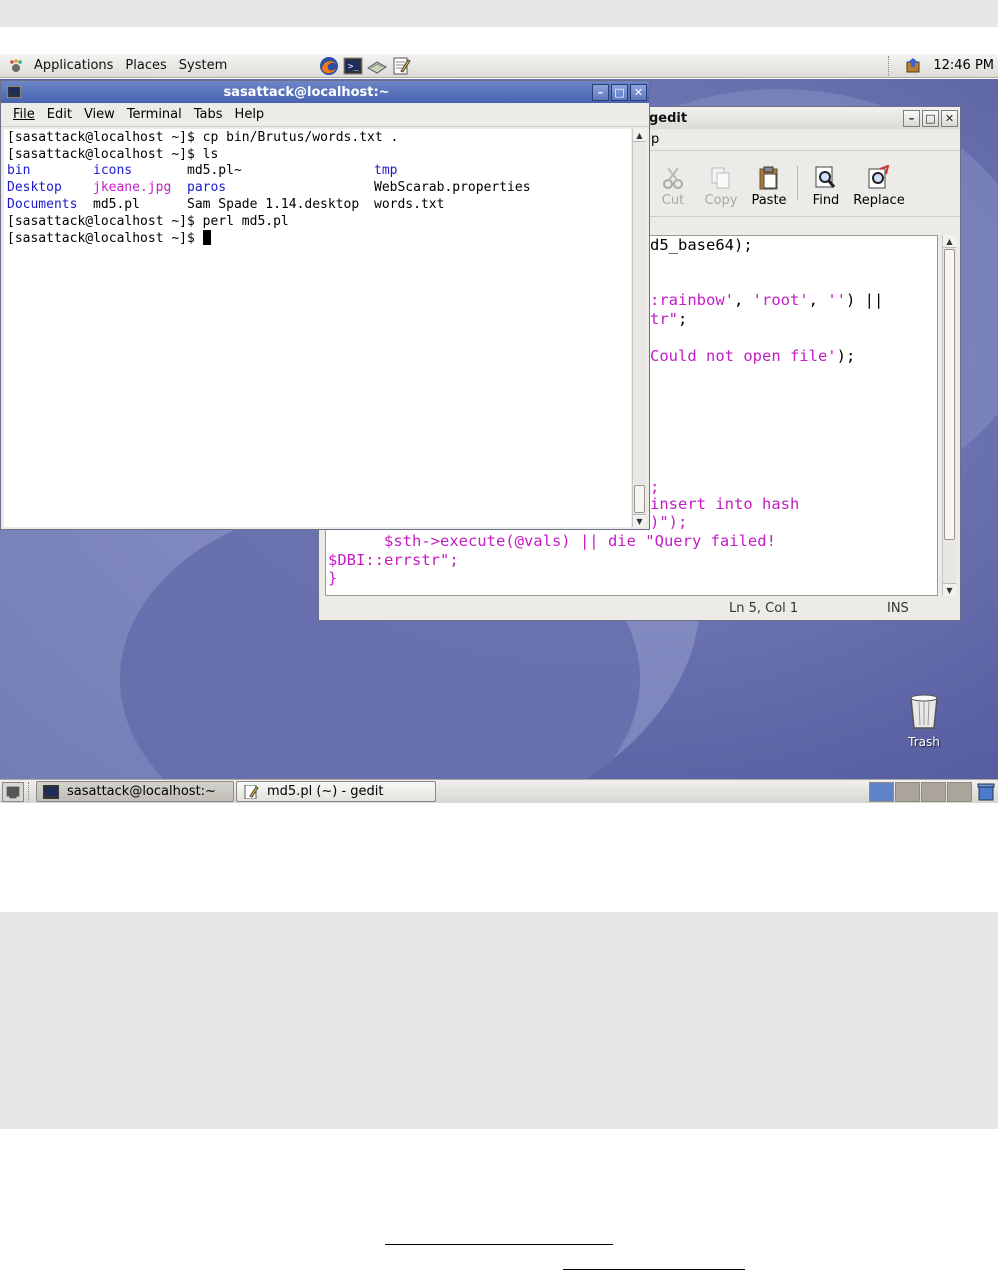 This screenshot has height=1272, width=998. What do you see at coordinates (148, 221) in the screenshot?
I see `terminal-line: [sasattack@localhost ~]$ perl md5.pl` at bounding box center [148, 221].